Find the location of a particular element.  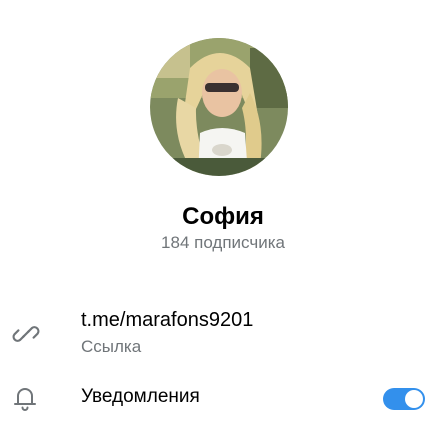

avatar-photo is located at coordinates (219, 107).